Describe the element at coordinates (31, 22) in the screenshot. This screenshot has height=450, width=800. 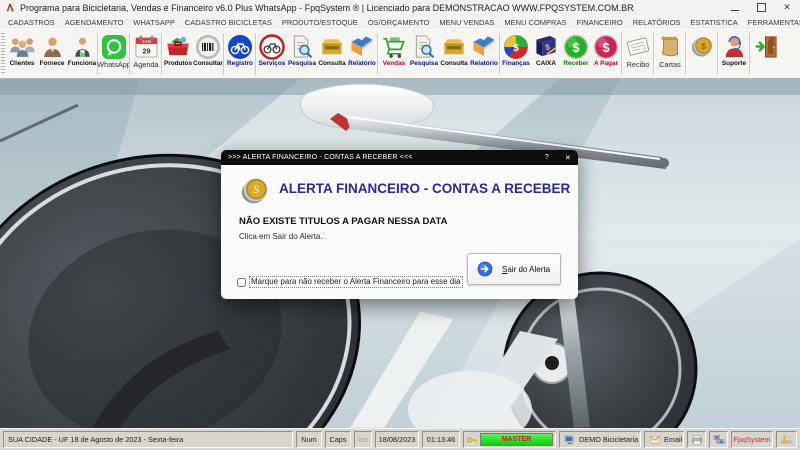
I see `menu-item-cadastros: CADASTROS` at that location.